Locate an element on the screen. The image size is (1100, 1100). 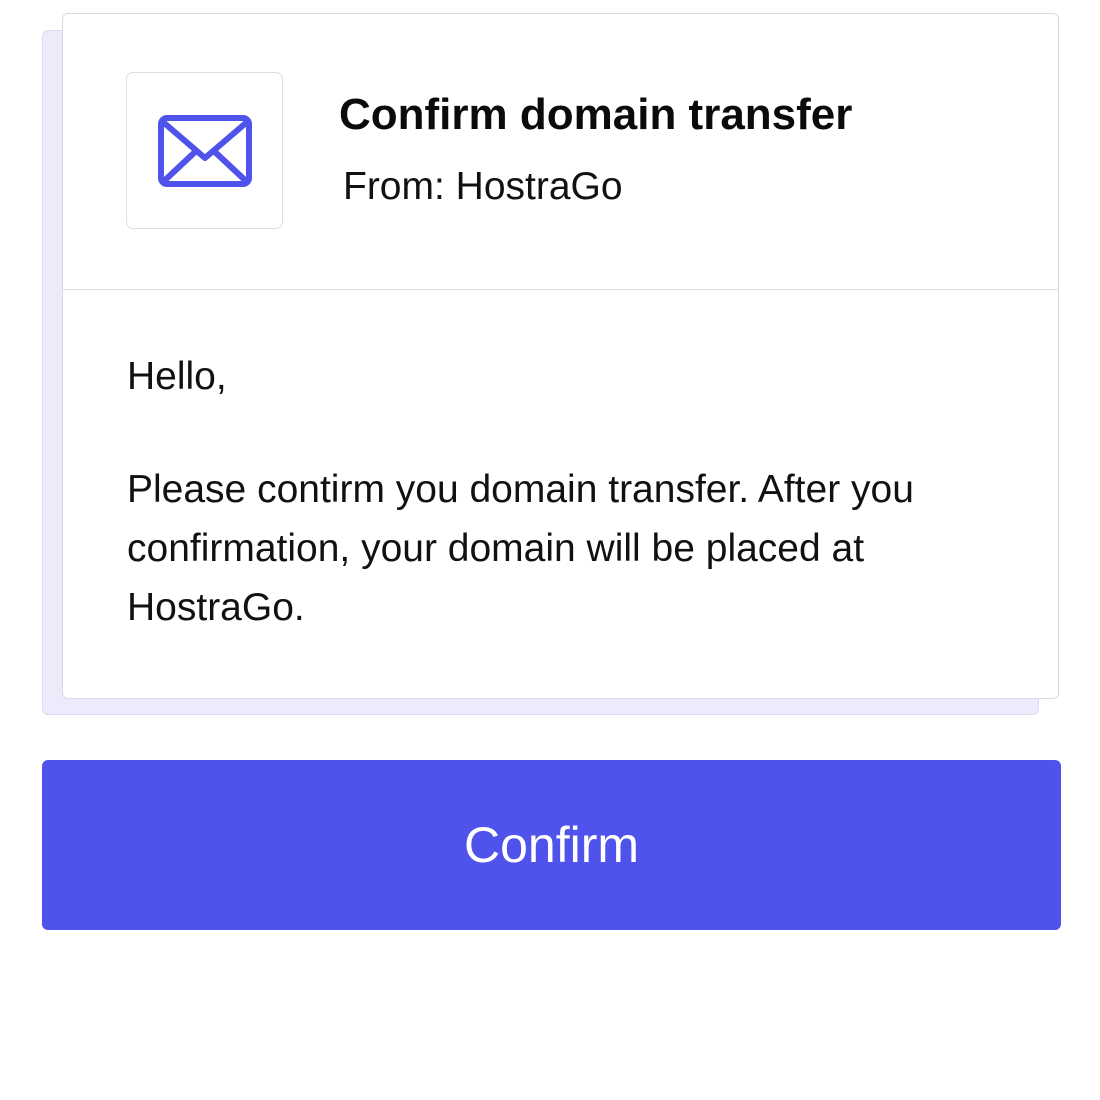
mail-icon is located at coordinates (204, 150).